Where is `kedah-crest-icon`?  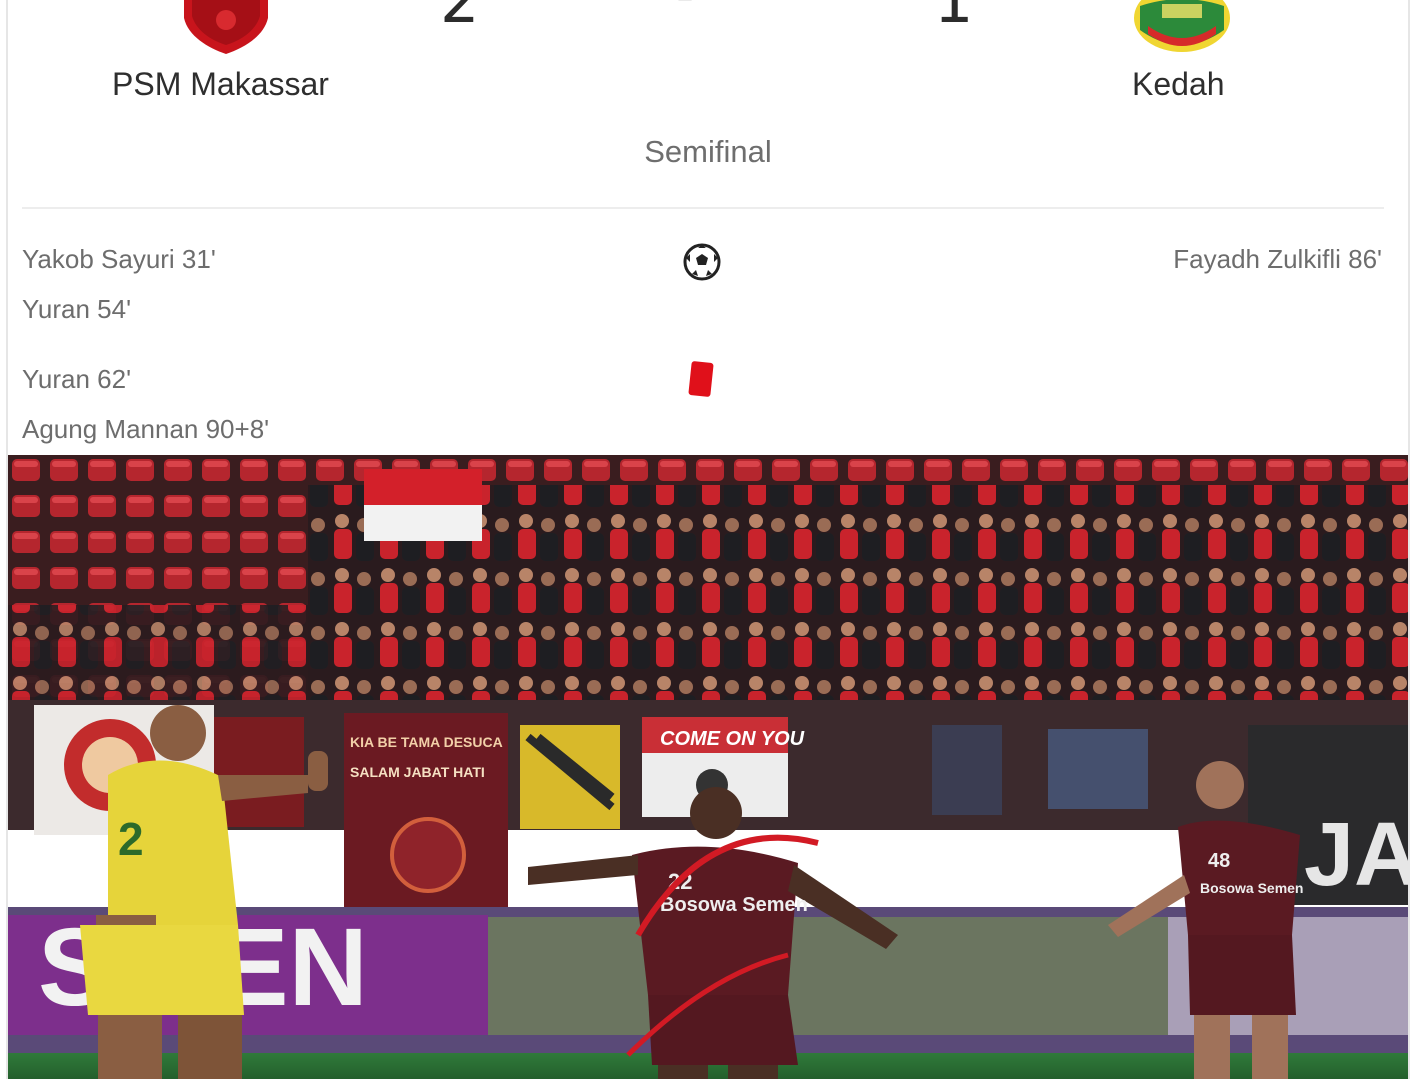 kedah-crest-icon is located at coordinates (1182, 26).